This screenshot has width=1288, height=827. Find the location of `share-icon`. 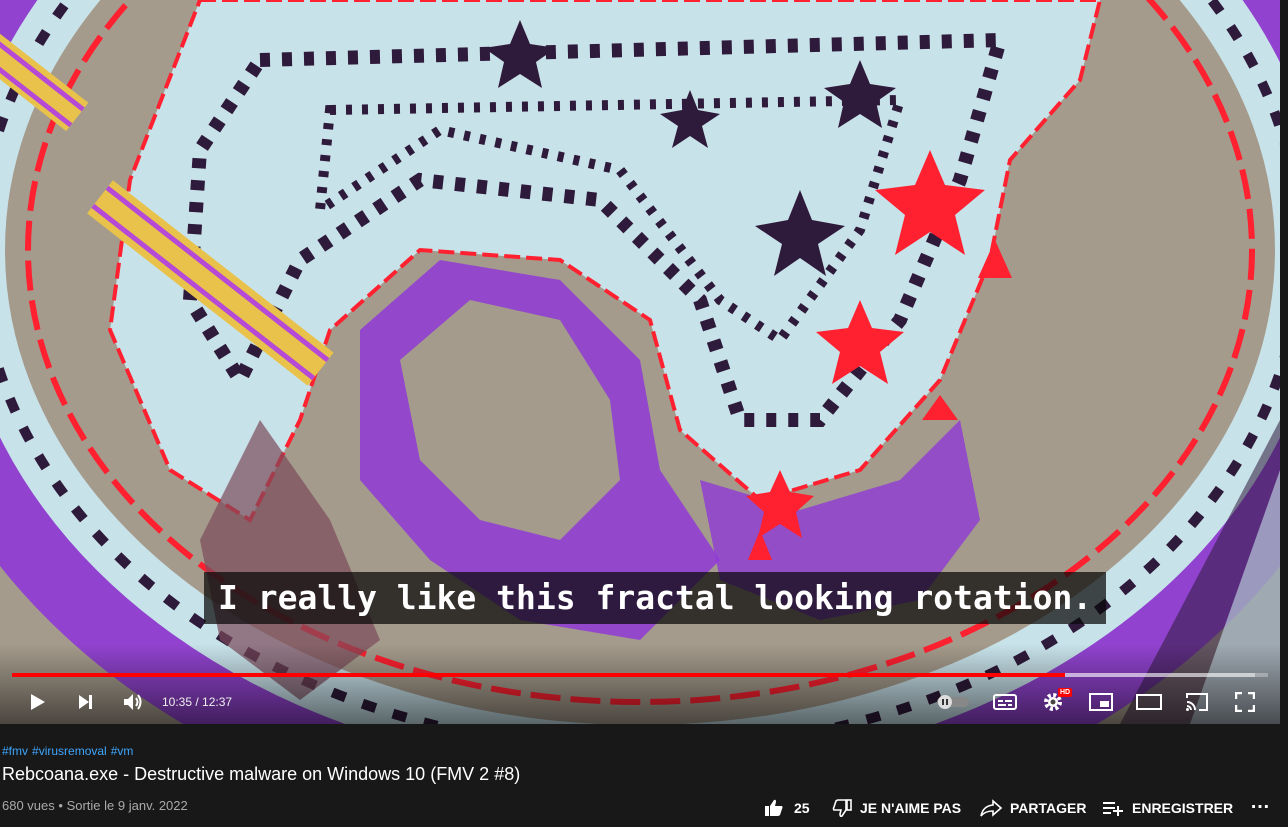

share-icon is located at coordinates (991, 808).